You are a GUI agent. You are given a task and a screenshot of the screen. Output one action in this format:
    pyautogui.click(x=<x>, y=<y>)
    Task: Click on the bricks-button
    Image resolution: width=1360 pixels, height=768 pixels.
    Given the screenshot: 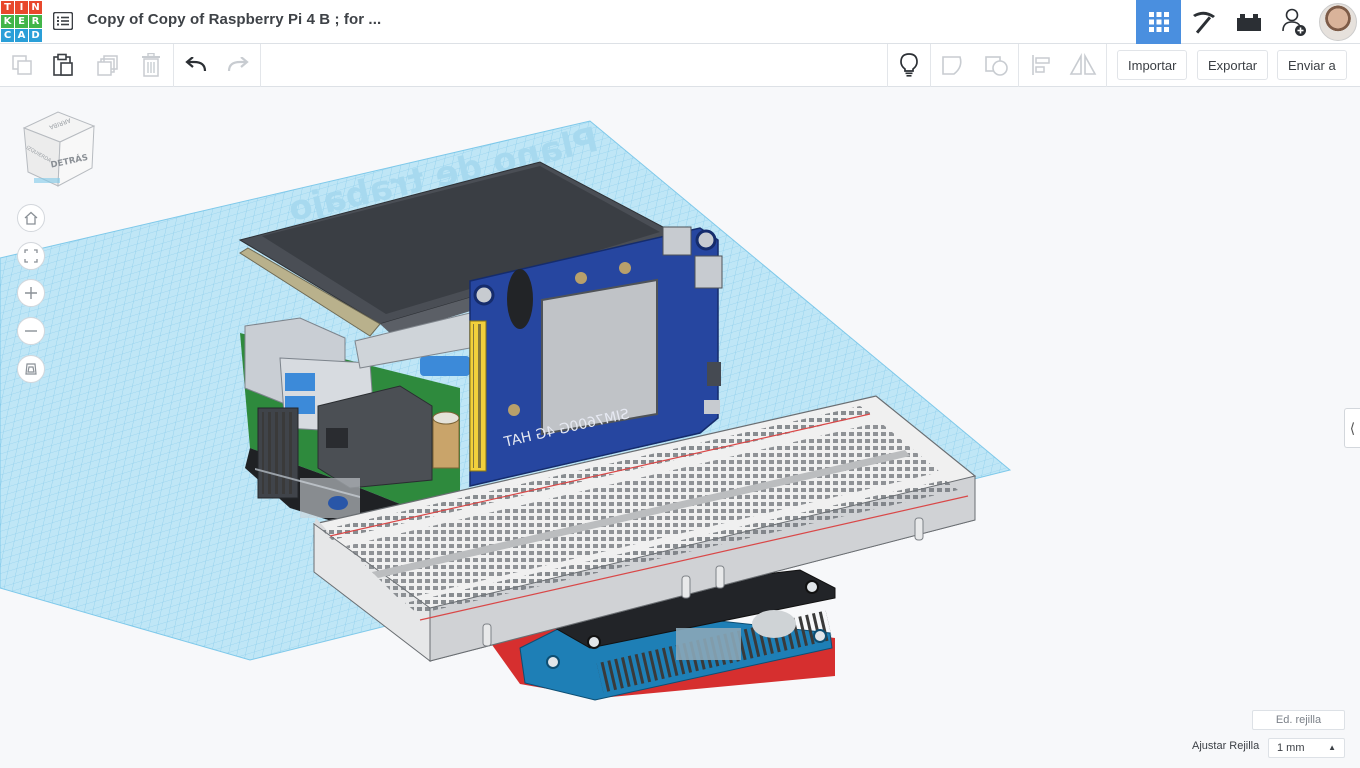 What is the action you would take?
    pyautogui.click(x=1248, y=22)
    